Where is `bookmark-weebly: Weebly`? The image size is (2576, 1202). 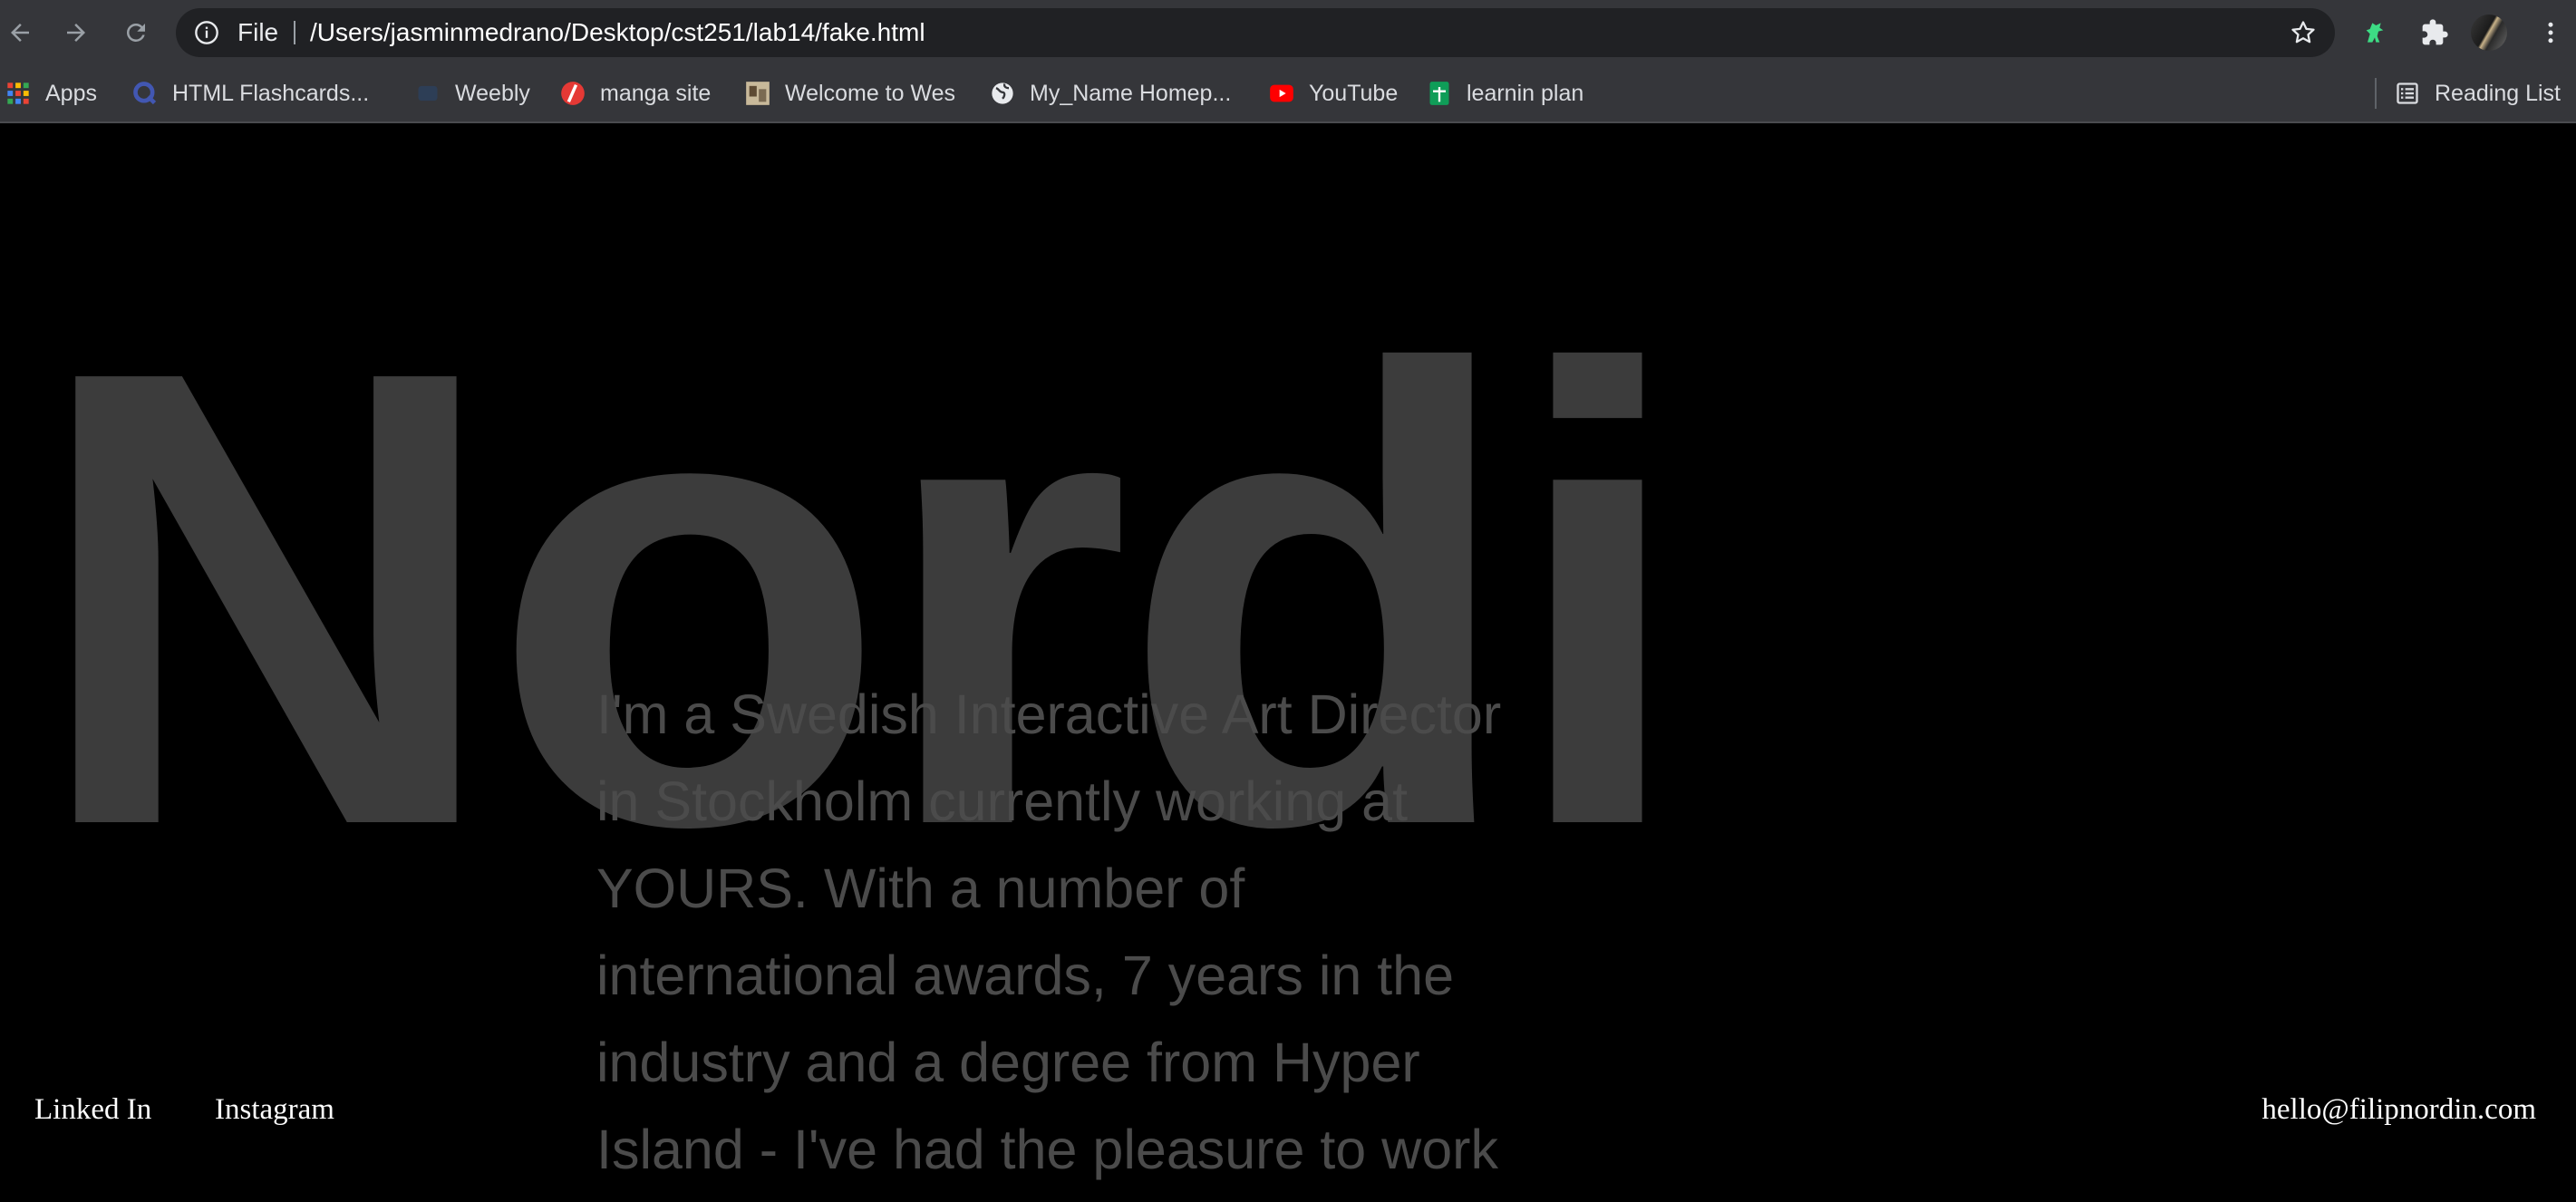
bookmark-weebly: Weebly is located at coordinates (472, 93).